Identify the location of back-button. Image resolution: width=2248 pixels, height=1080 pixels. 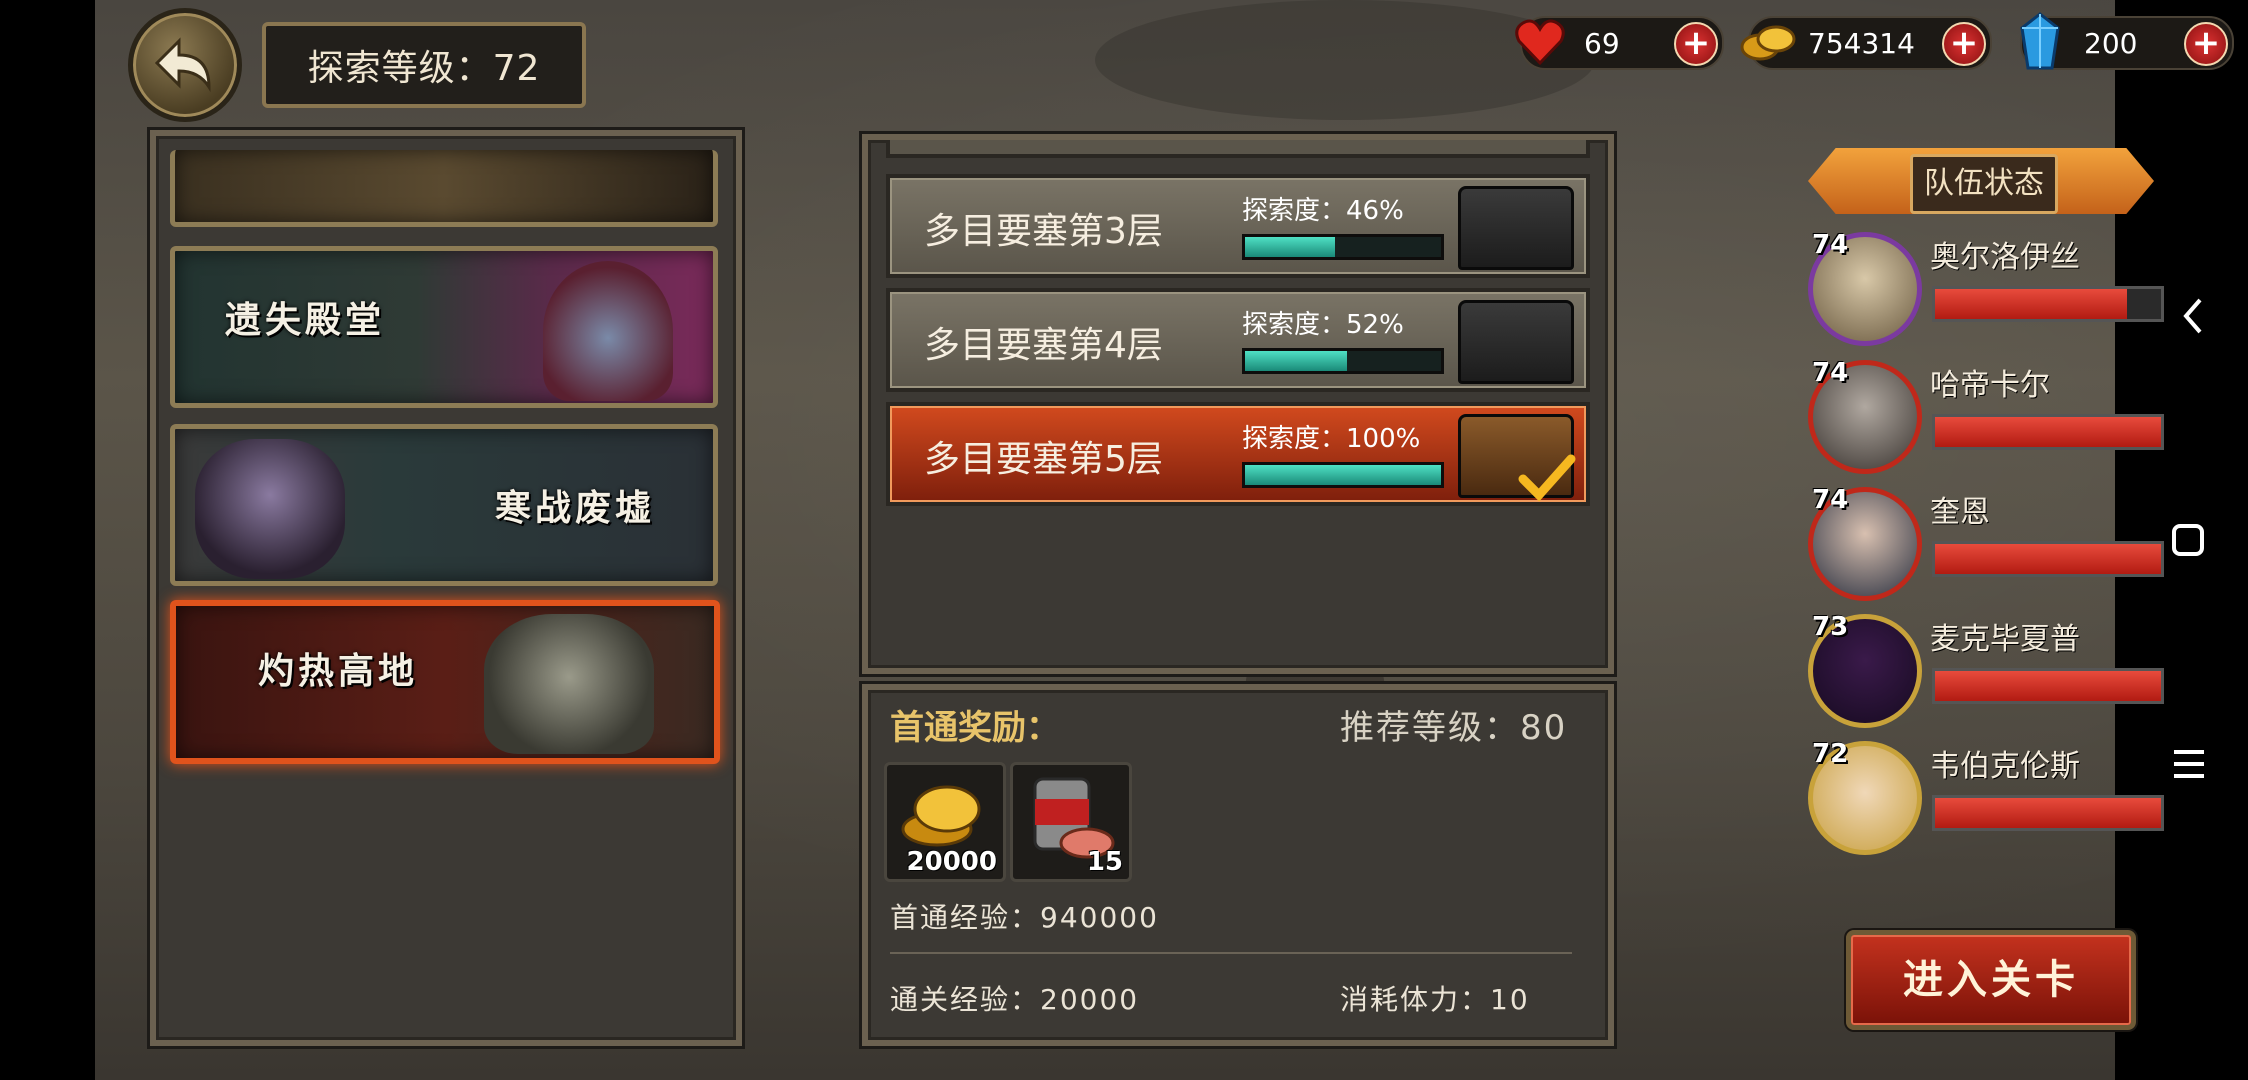
(185, 65).